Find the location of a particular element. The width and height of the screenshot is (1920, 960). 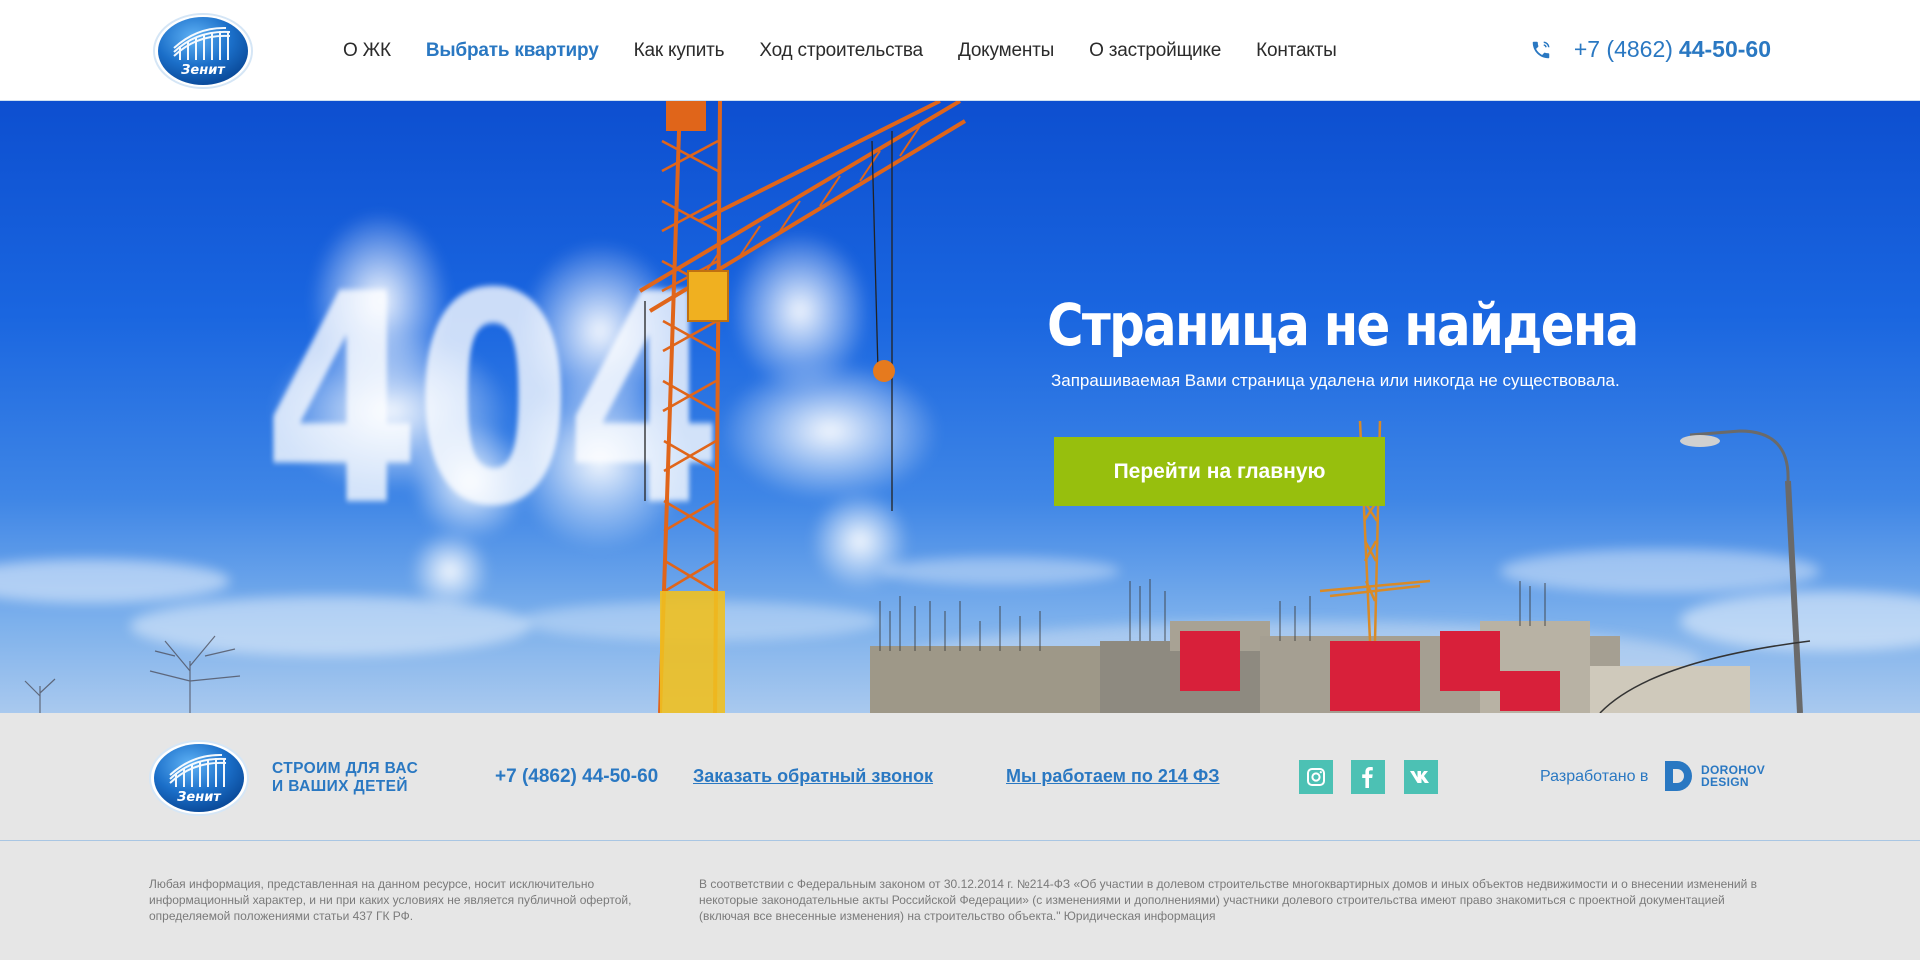

go-home-button: Перейти на главную is located at coordinates (1219, 471).